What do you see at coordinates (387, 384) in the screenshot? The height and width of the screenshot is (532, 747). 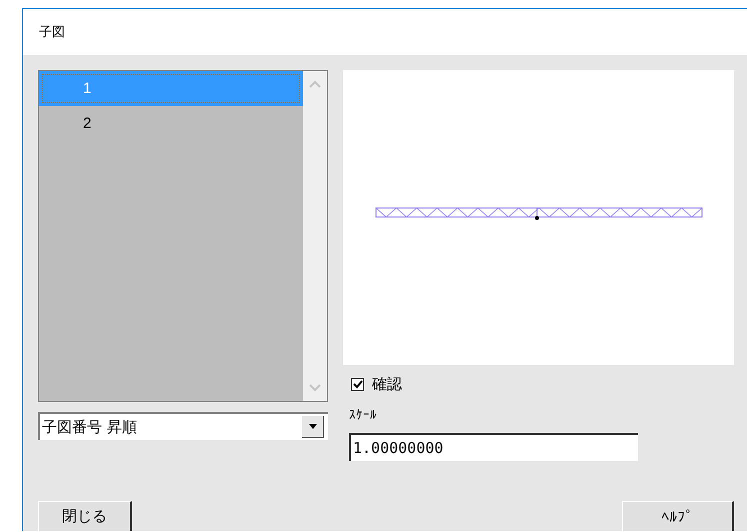 I see `confirm-label: 確認` at bounding box center [387, 384].